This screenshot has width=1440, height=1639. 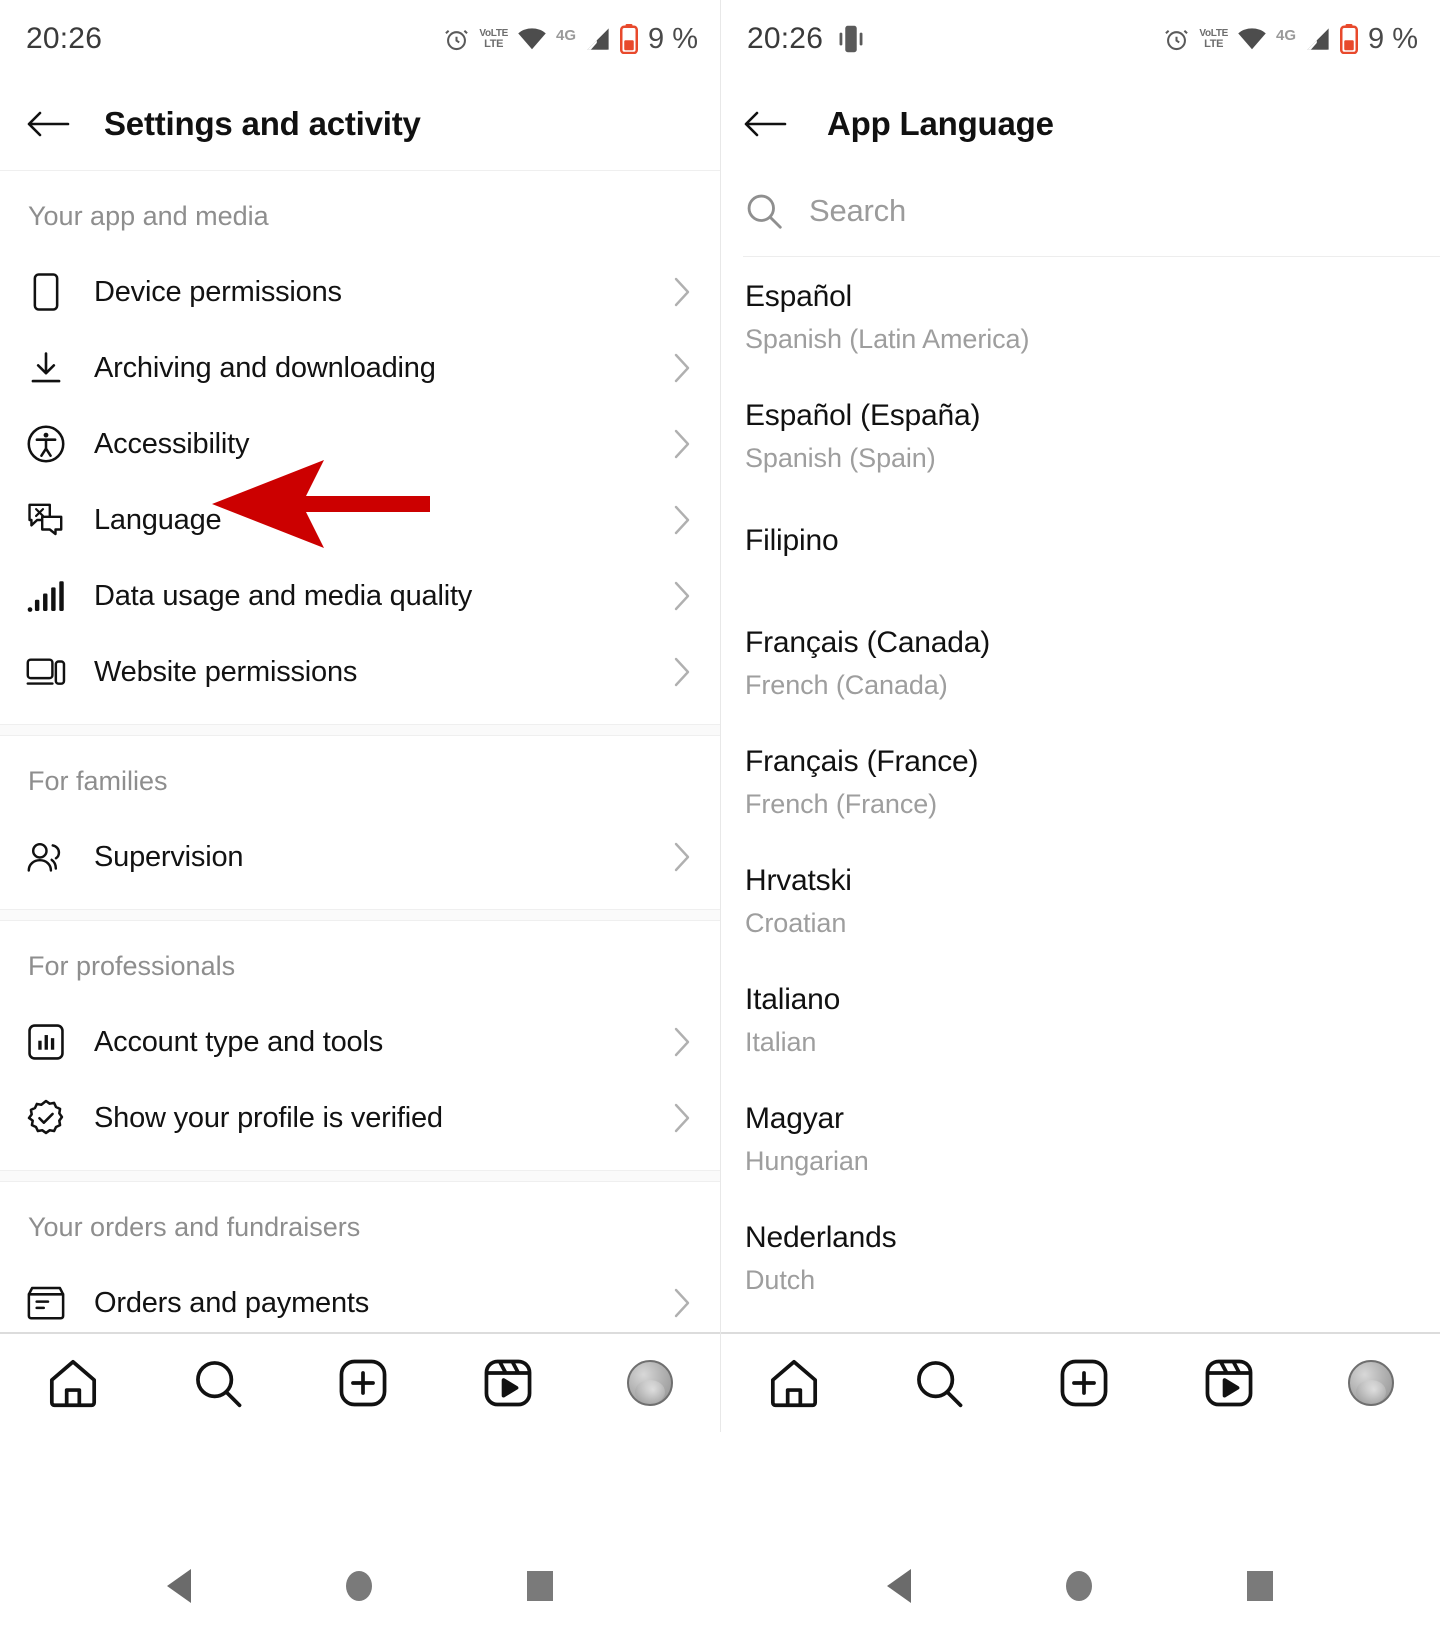 I want to click on language-option-francais-canada: Français (Canada) French (Canada), so click(x=1080, y=662).